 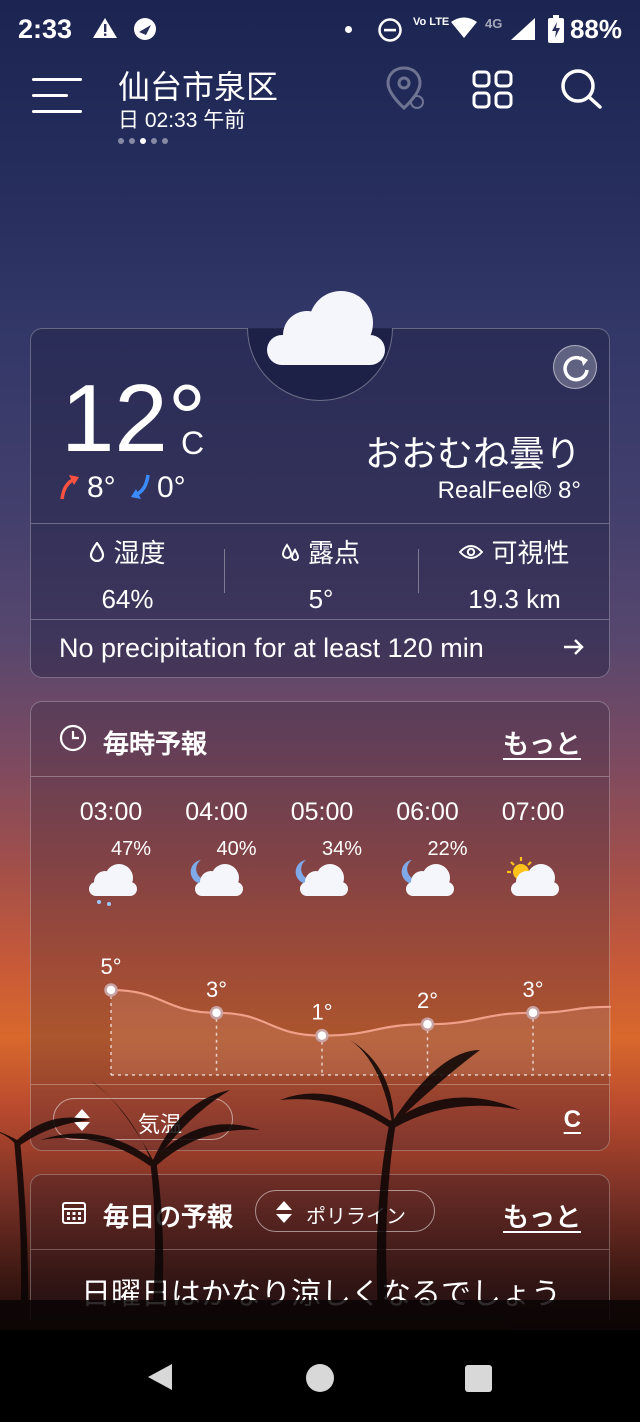 I want to click on back-icon, so click(x=160, y=1377).